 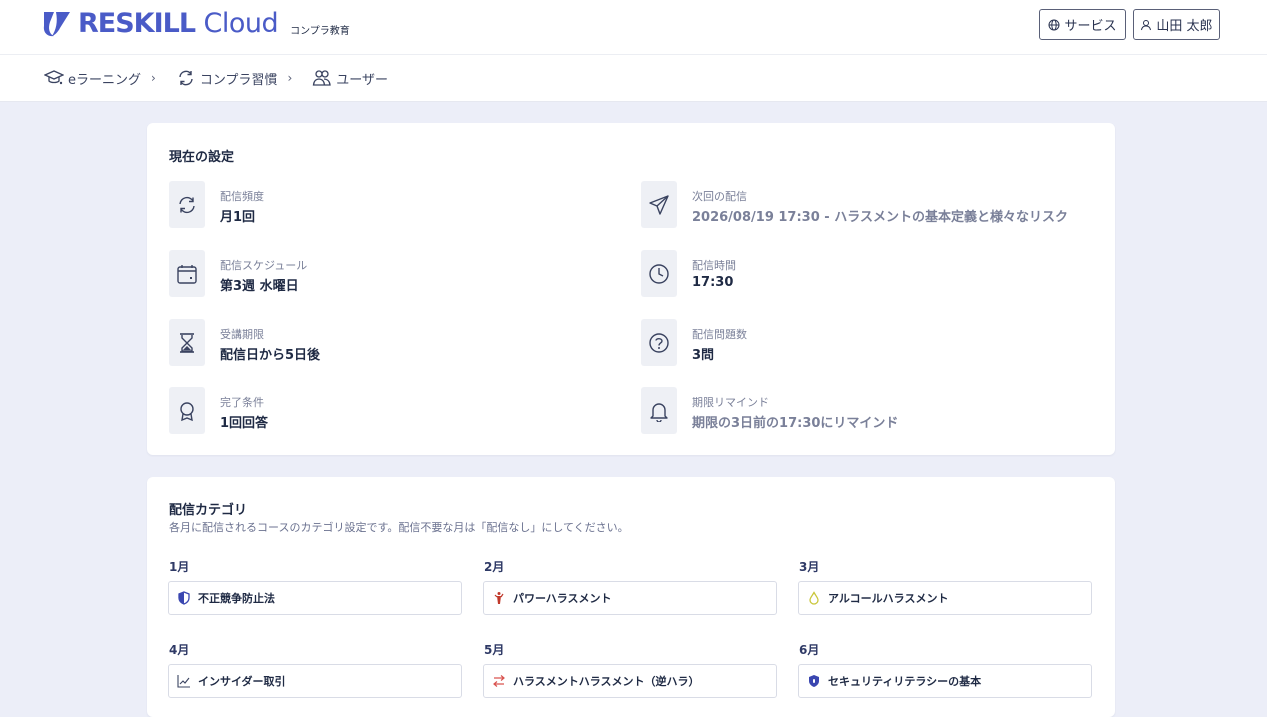 What do you see at coordinates (861, 274) in the screenshot?
I see `setting-delivery-time: 配信時間 17:30` at bounding box center [861, 274].